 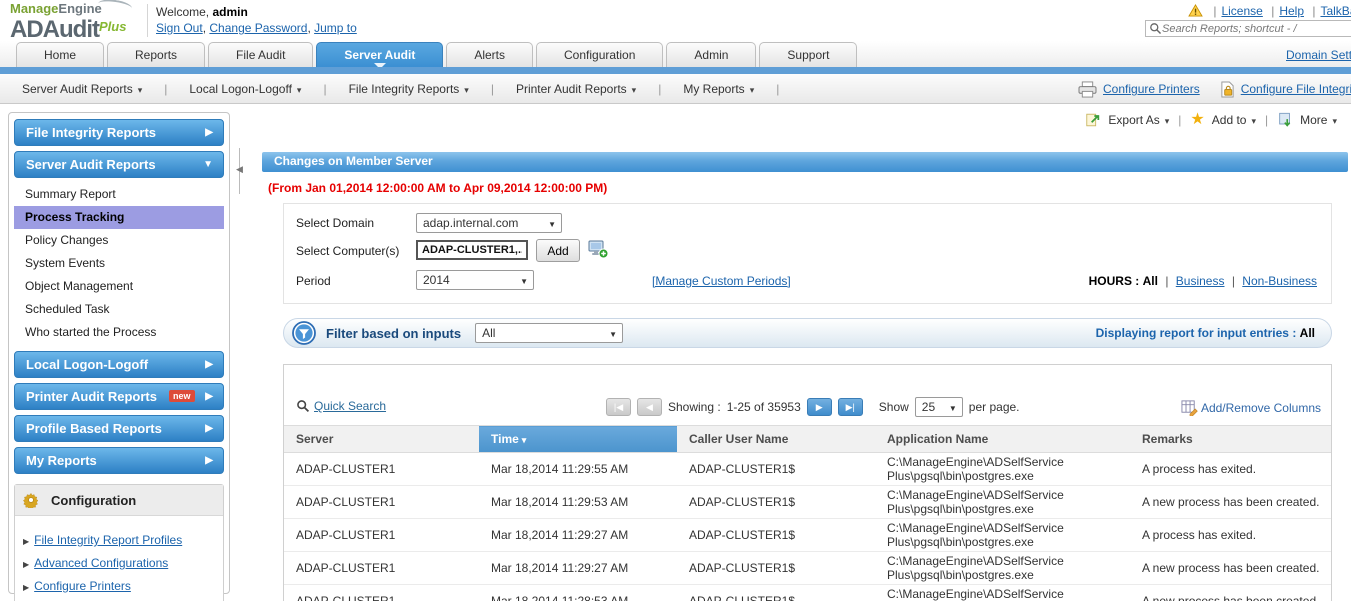 What do you see at coordinates (1256, 28) in the screenshot?
I see `search-input` at bounding box center [1256, 28].